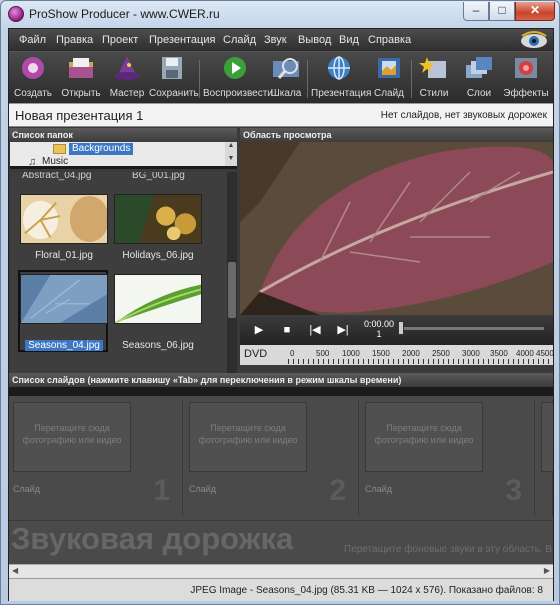 The width and height of the screenshot is (560, 605). Describe the element at coordinates (472, 328) in the screenshot. I see `seek-bar` at that location.